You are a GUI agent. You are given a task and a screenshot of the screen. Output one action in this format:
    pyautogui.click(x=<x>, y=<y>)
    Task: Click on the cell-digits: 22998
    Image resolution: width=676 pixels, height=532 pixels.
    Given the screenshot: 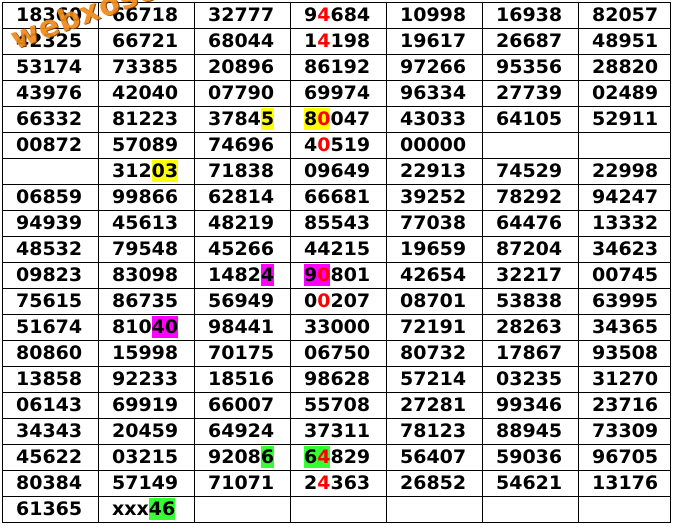 What is the action you would take?
    pyautogui.click(x=625, y=171)
    